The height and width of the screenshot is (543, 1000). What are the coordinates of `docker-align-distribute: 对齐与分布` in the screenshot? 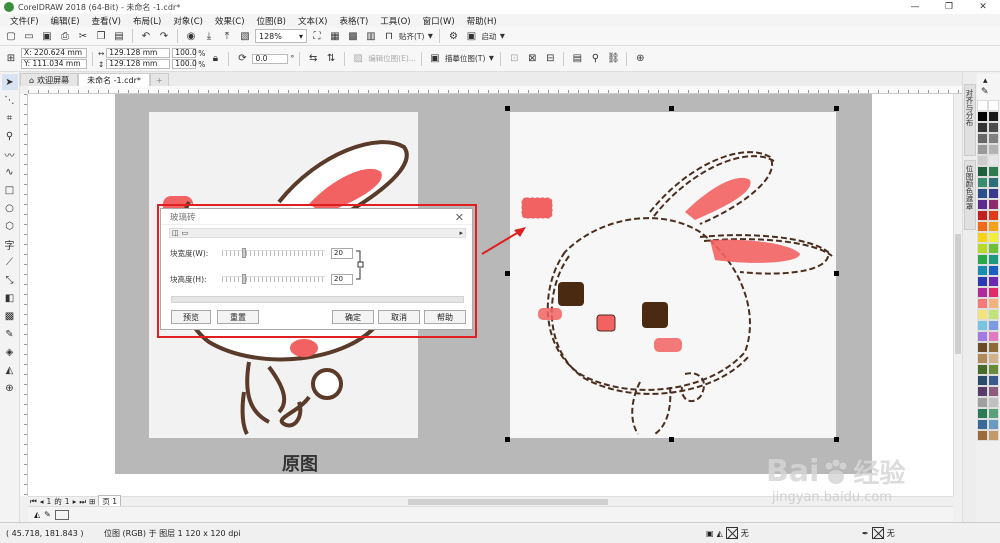 It's located at (970, 120).